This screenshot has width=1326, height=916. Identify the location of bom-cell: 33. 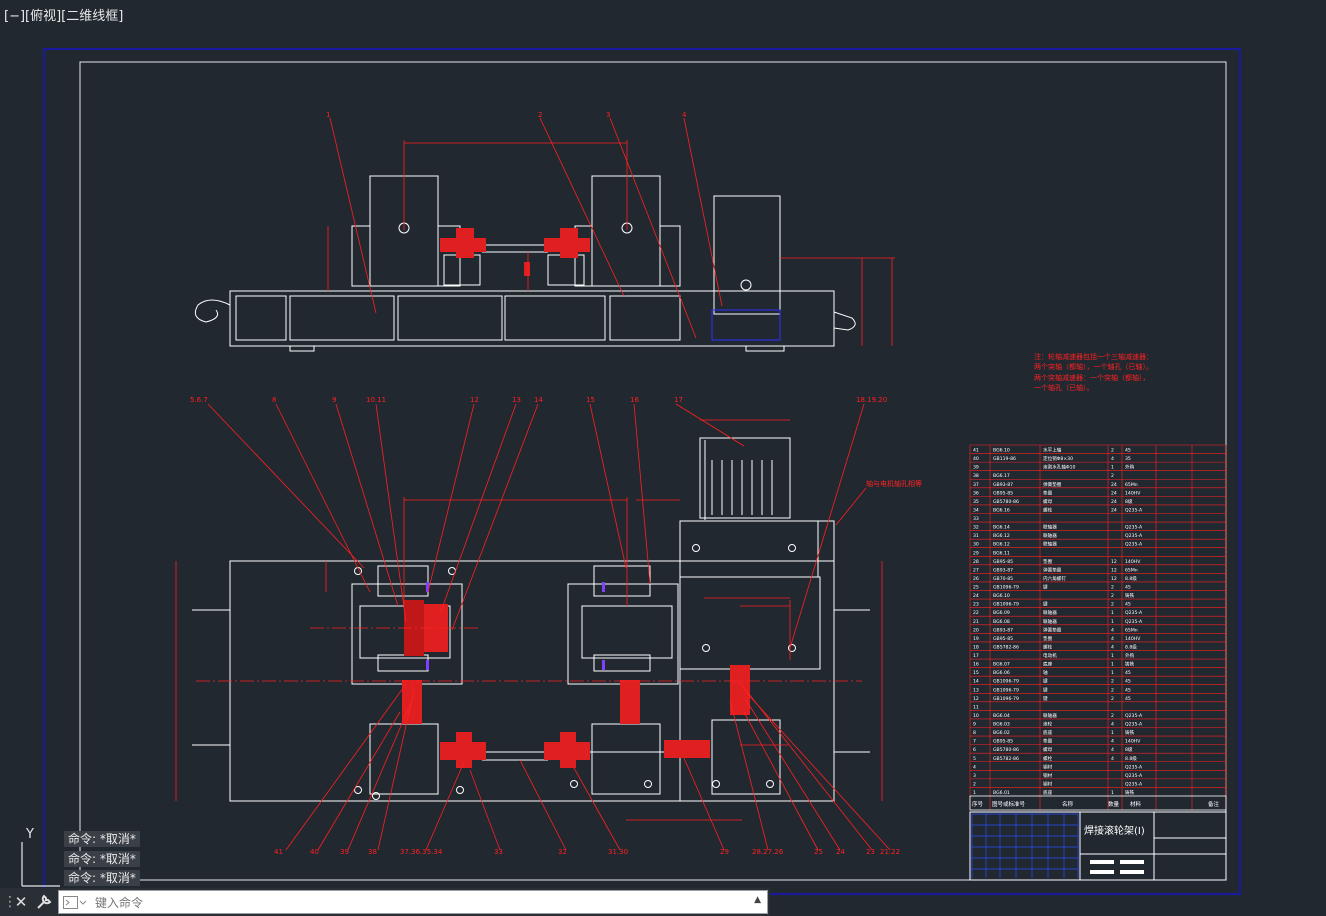
(976, 519).